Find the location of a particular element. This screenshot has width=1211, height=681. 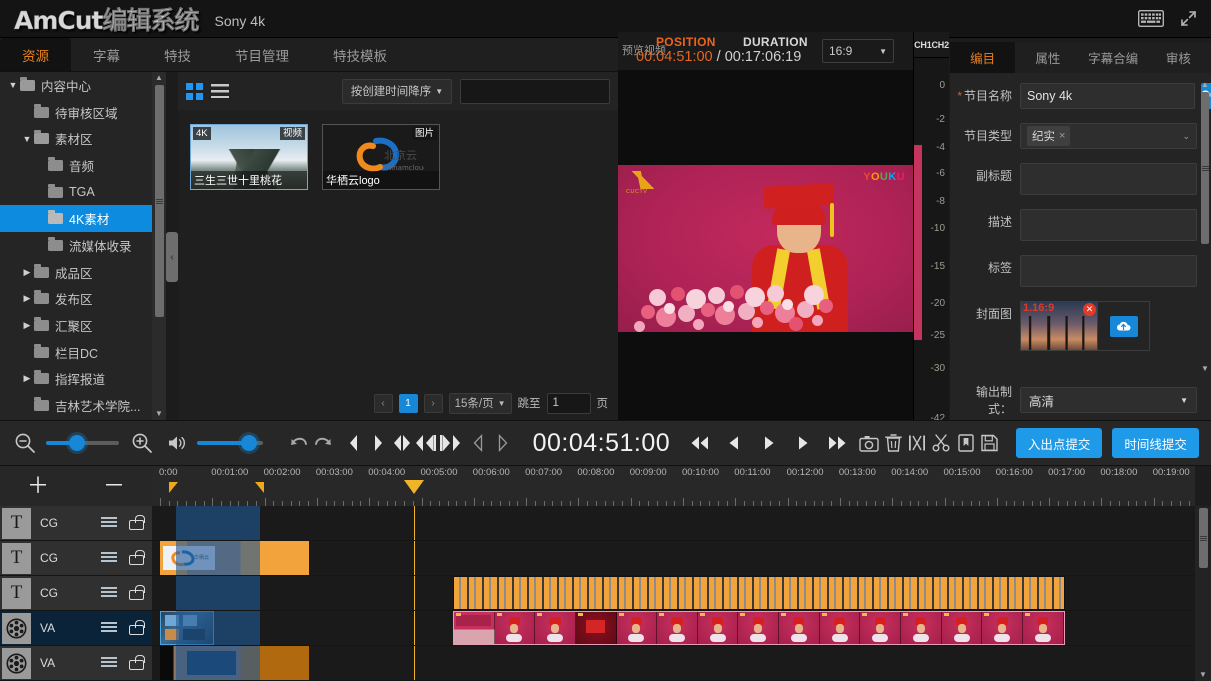

trim-left-icon is located at coordinates (426, 443).